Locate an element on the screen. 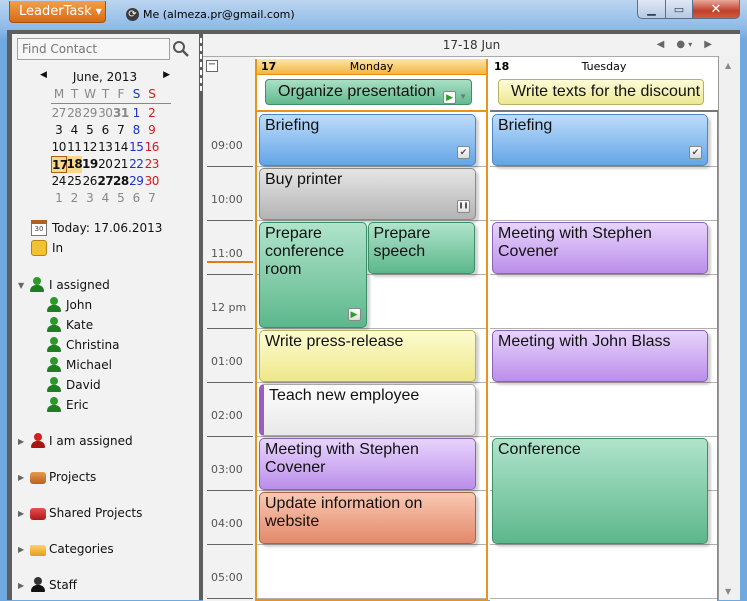 The width and height of the screenshot is (747, 601). calendar-day: 13 is located at coordinates (106, 147).